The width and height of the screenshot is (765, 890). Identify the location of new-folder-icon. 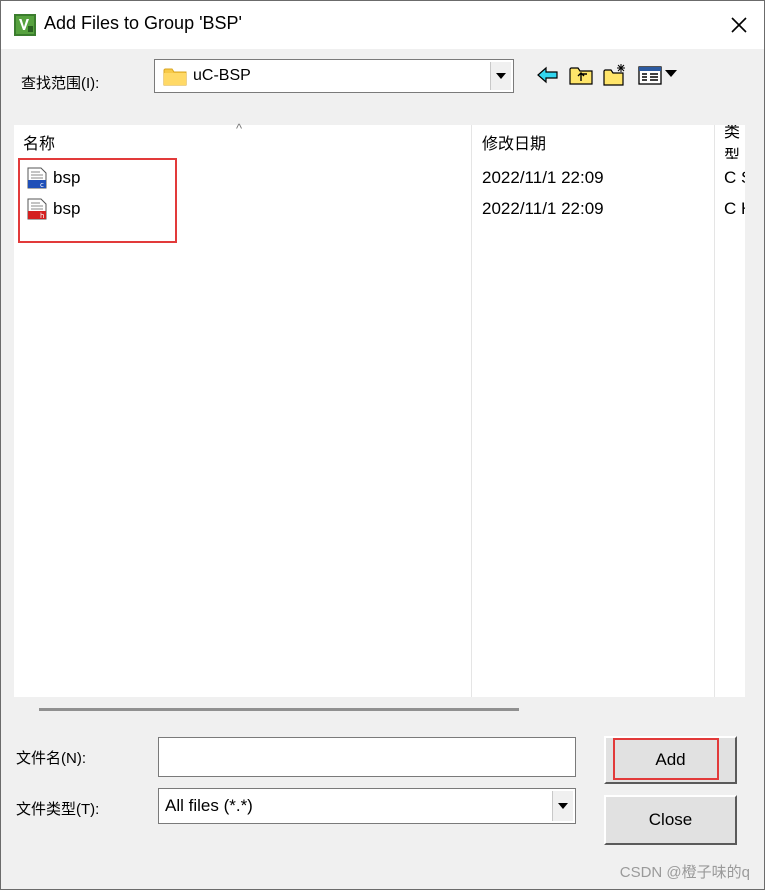
(615, 75).